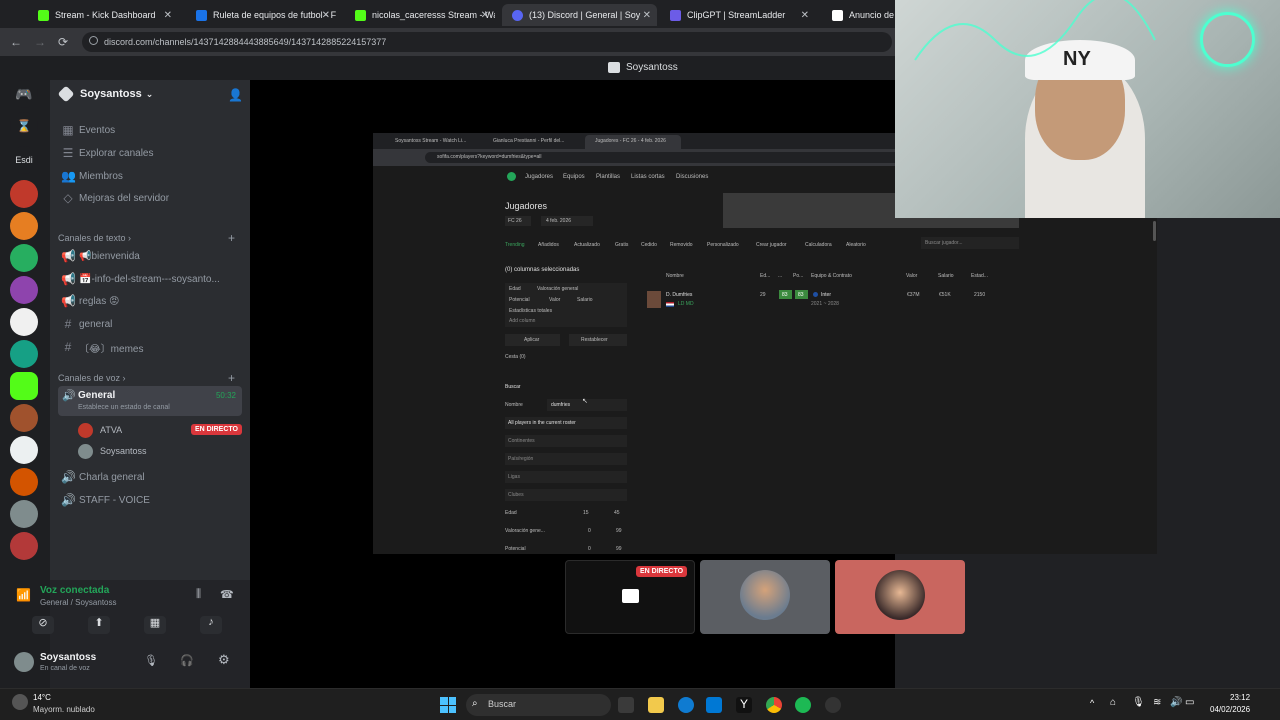 The width and height of the screenshot is (1280, 720). Describe the element at coordinates (160, 452) in the screenshot. I see `voice-user-soysantoss: Soysantoss` at that location.